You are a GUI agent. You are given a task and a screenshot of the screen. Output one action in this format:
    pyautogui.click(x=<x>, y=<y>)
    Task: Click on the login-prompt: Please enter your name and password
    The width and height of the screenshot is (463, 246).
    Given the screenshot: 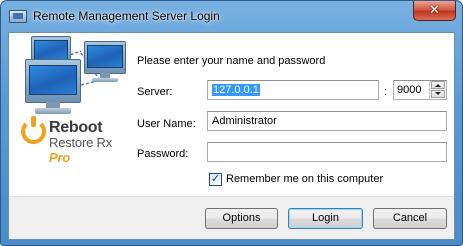 What is the action you would take?
    pyautogui.click(x=231, y=61)
    